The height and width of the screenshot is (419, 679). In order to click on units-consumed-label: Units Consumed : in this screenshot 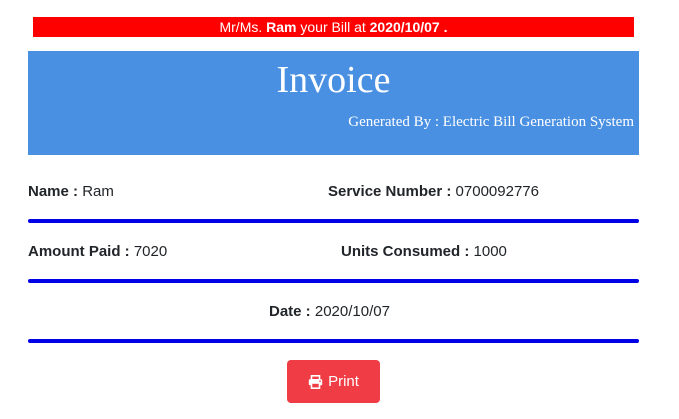, I will do `click(405, 251)`.